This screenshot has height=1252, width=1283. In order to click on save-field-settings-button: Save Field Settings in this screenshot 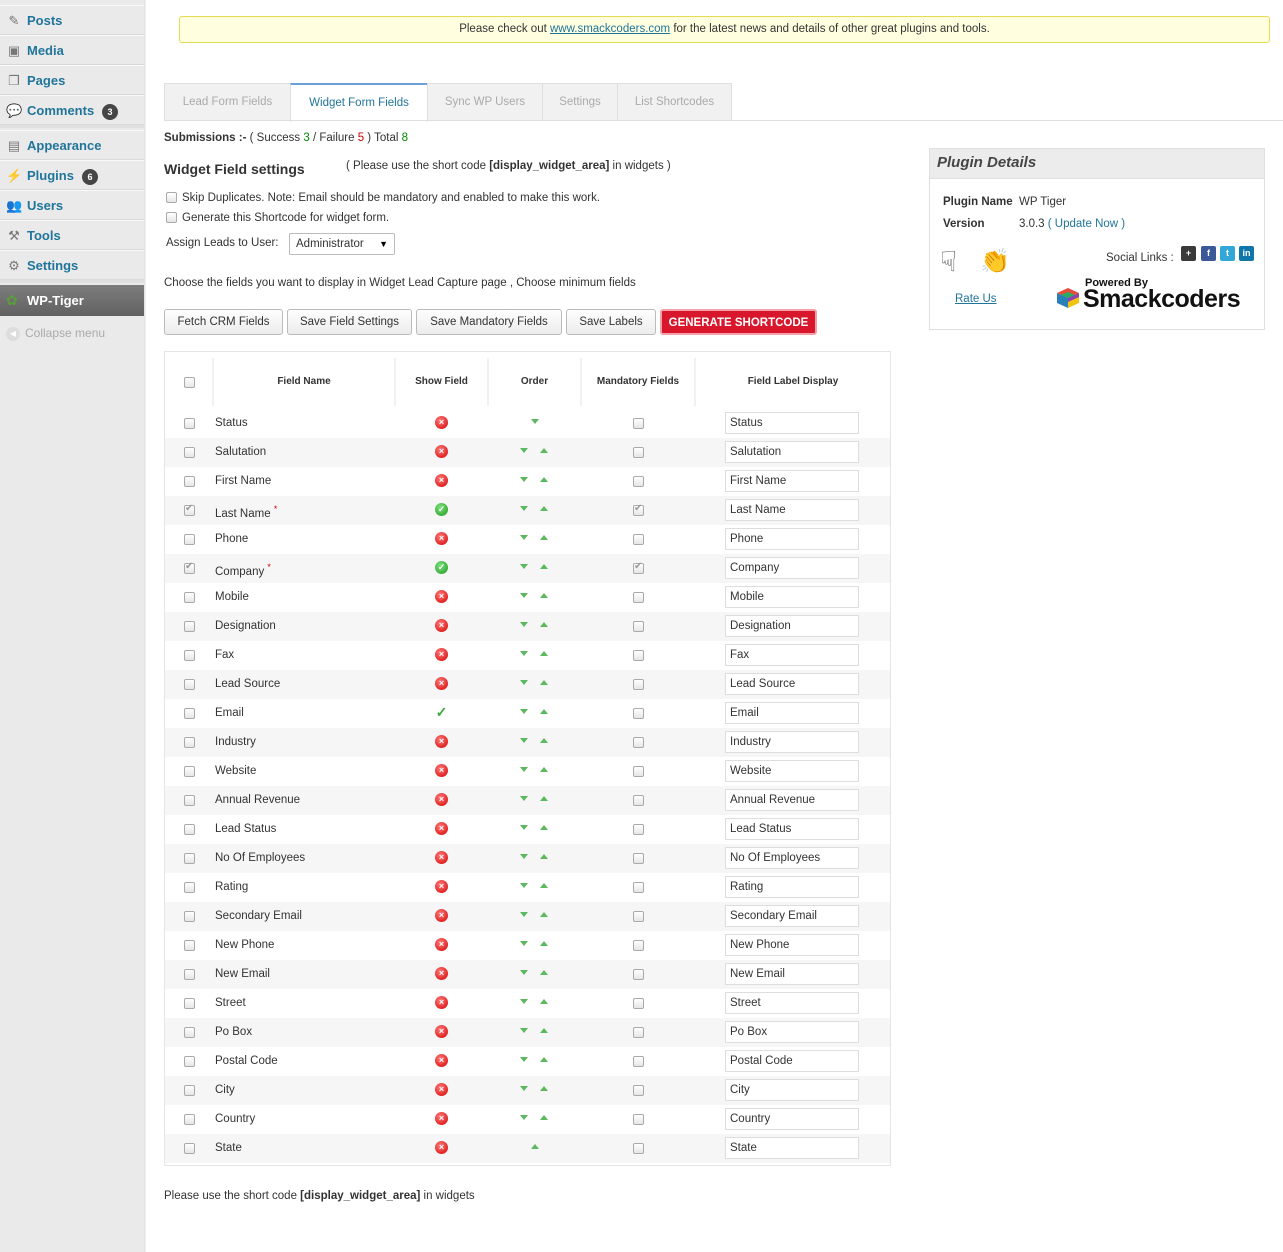, I will do `click(349, 322)`.